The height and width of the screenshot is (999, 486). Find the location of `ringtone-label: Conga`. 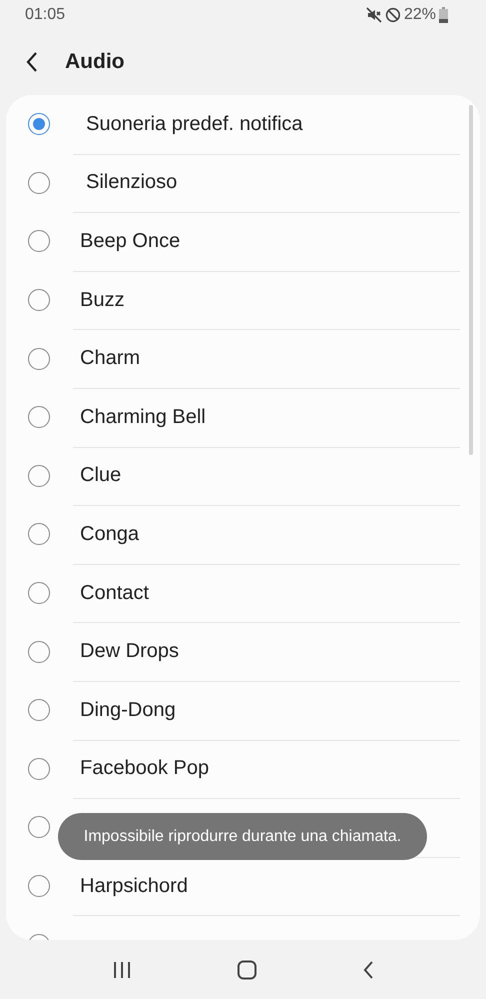

ringtone-label: Conga is located at coordinates (109, 534).